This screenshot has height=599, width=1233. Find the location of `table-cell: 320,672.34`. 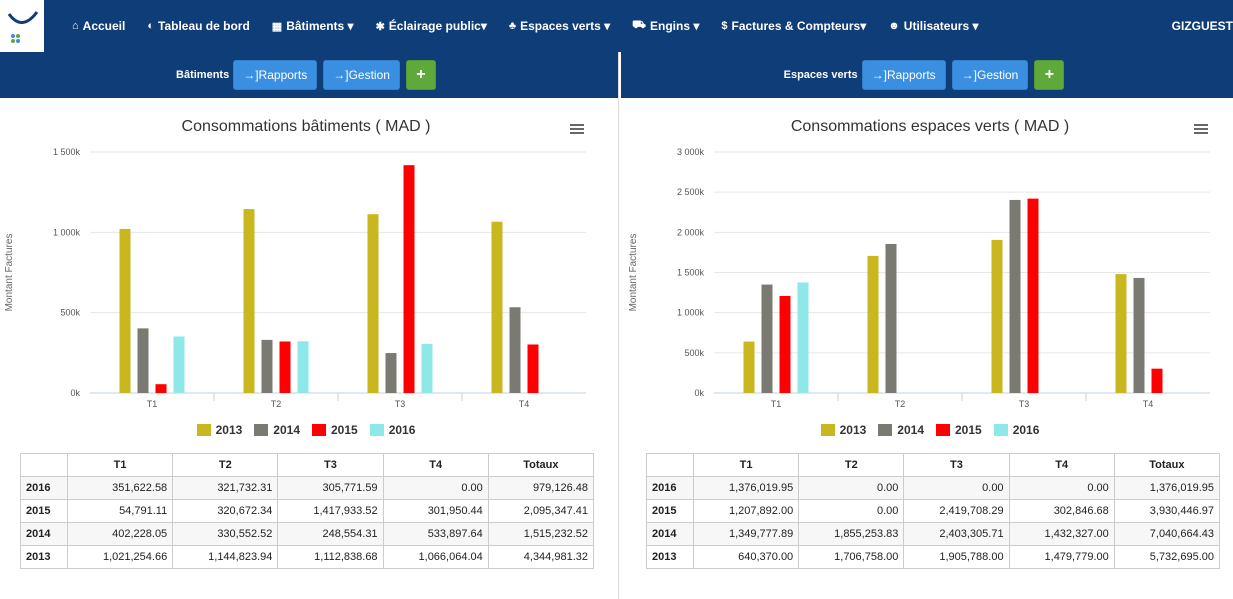

table-cell: 320,672.34 is located at coordinates (225, 511).